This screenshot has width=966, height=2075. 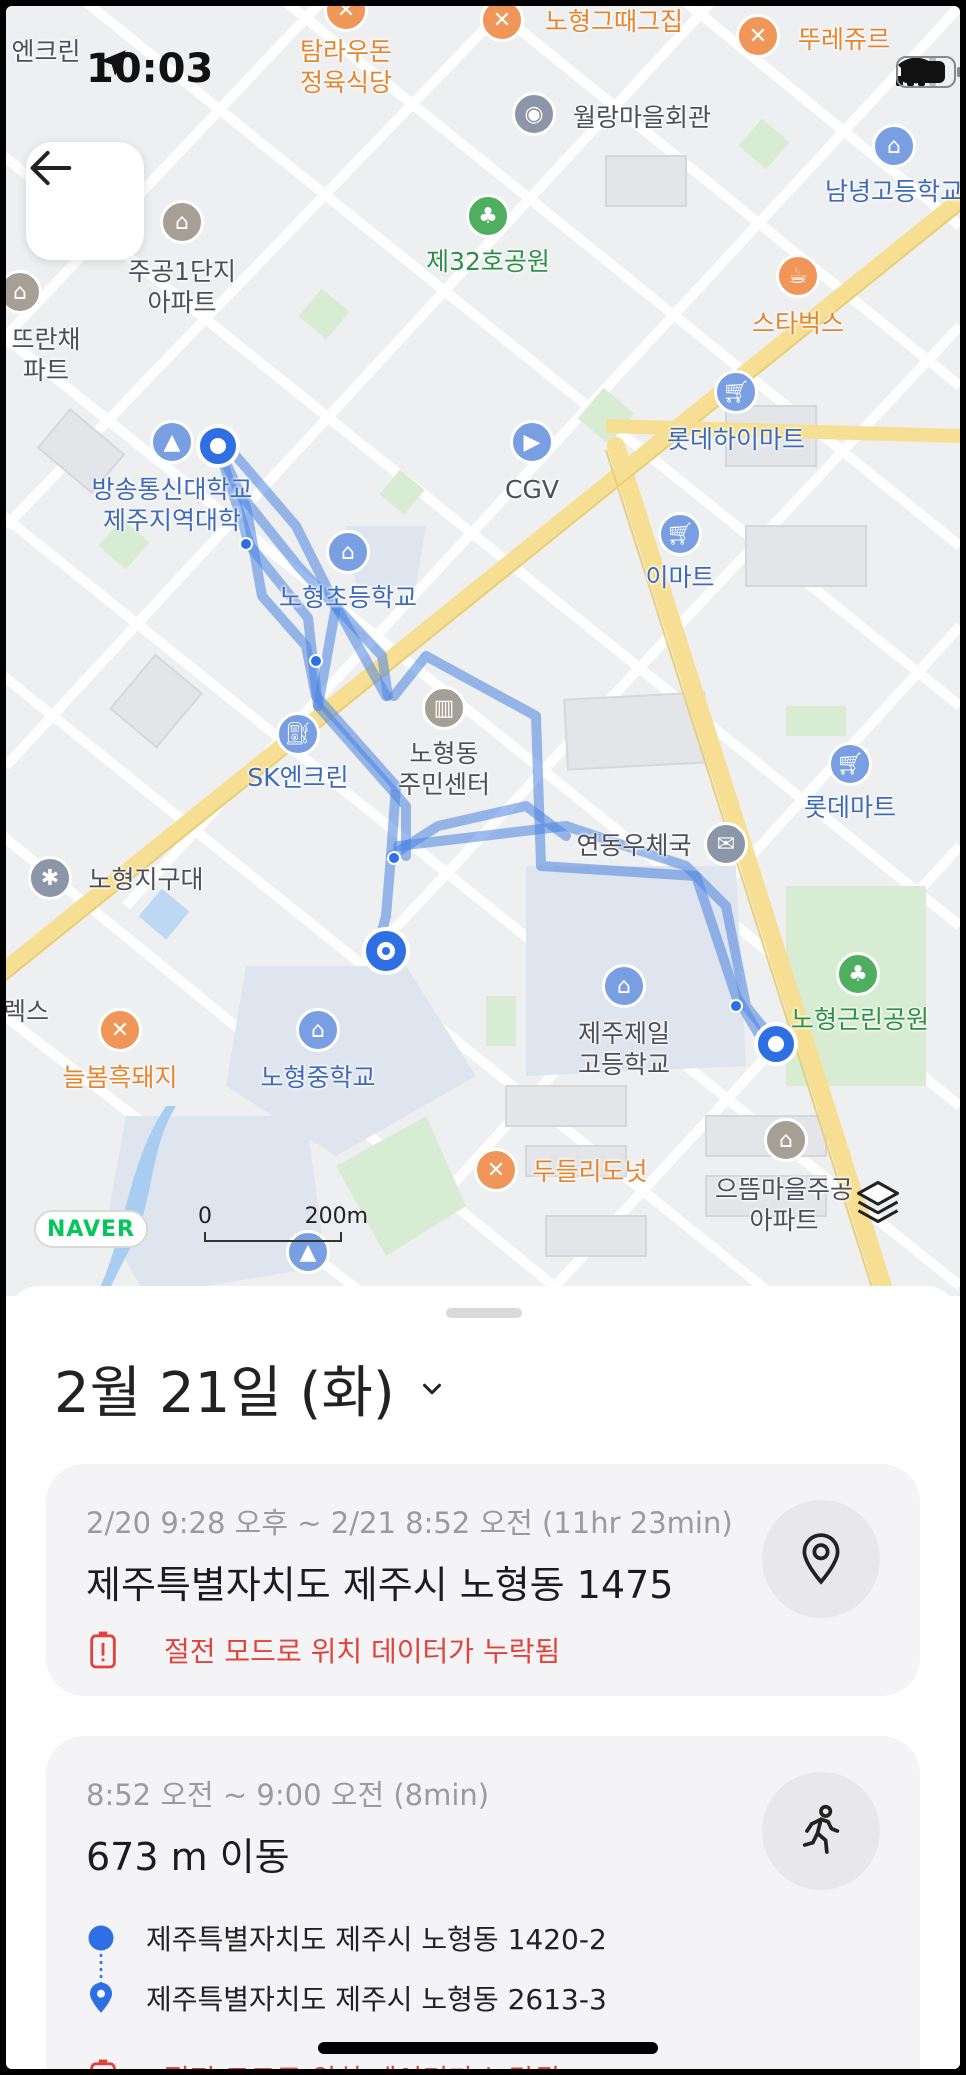 I want to click on map-label: 노형초등학교, so click(x=348, y=597).